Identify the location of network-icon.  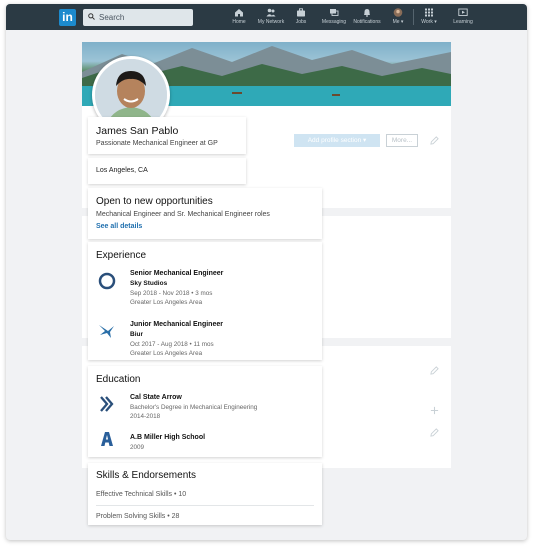
(271, 12).